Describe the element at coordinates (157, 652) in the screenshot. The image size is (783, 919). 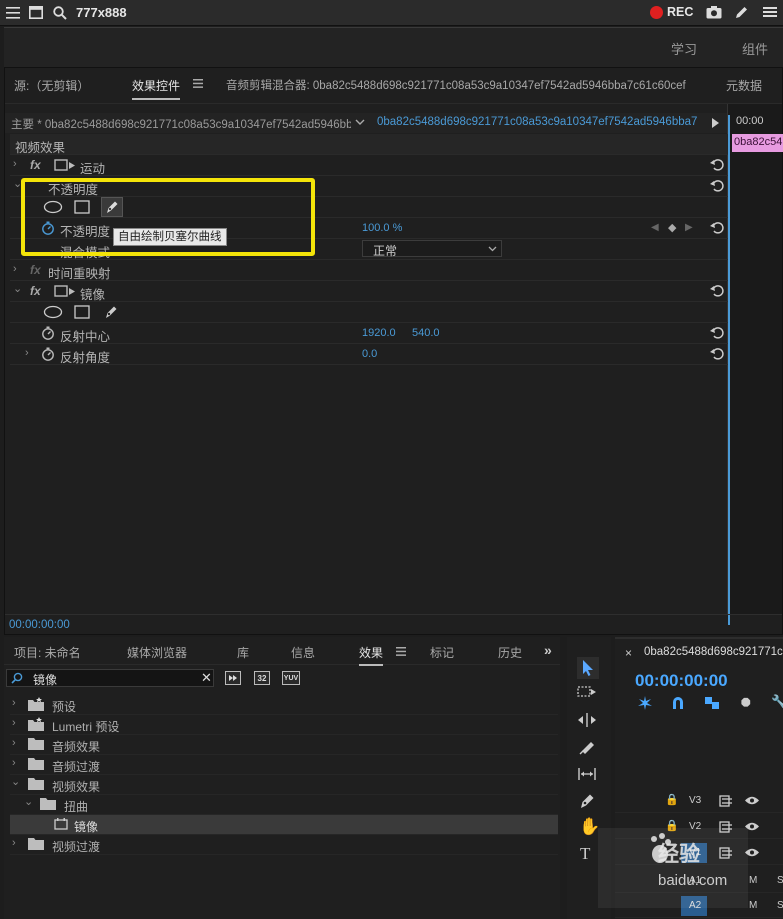
I see `tab-media-browser: 媒体浏览器` at that location.